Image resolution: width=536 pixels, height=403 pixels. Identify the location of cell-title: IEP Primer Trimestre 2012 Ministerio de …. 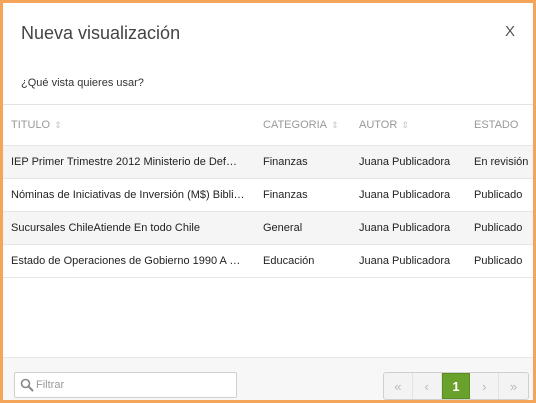
(129, 162).